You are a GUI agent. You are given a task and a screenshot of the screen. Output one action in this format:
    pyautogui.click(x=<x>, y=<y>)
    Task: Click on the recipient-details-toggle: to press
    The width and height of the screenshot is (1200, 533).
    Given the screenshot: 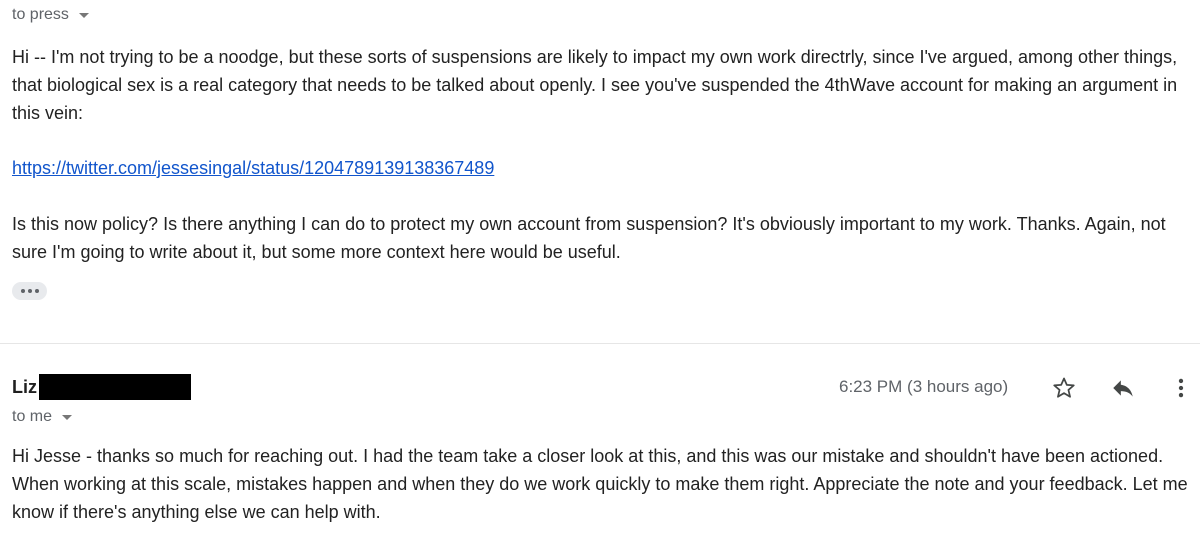 What is the action you would take?
    pyautogui.click(x=50, y=15)
    